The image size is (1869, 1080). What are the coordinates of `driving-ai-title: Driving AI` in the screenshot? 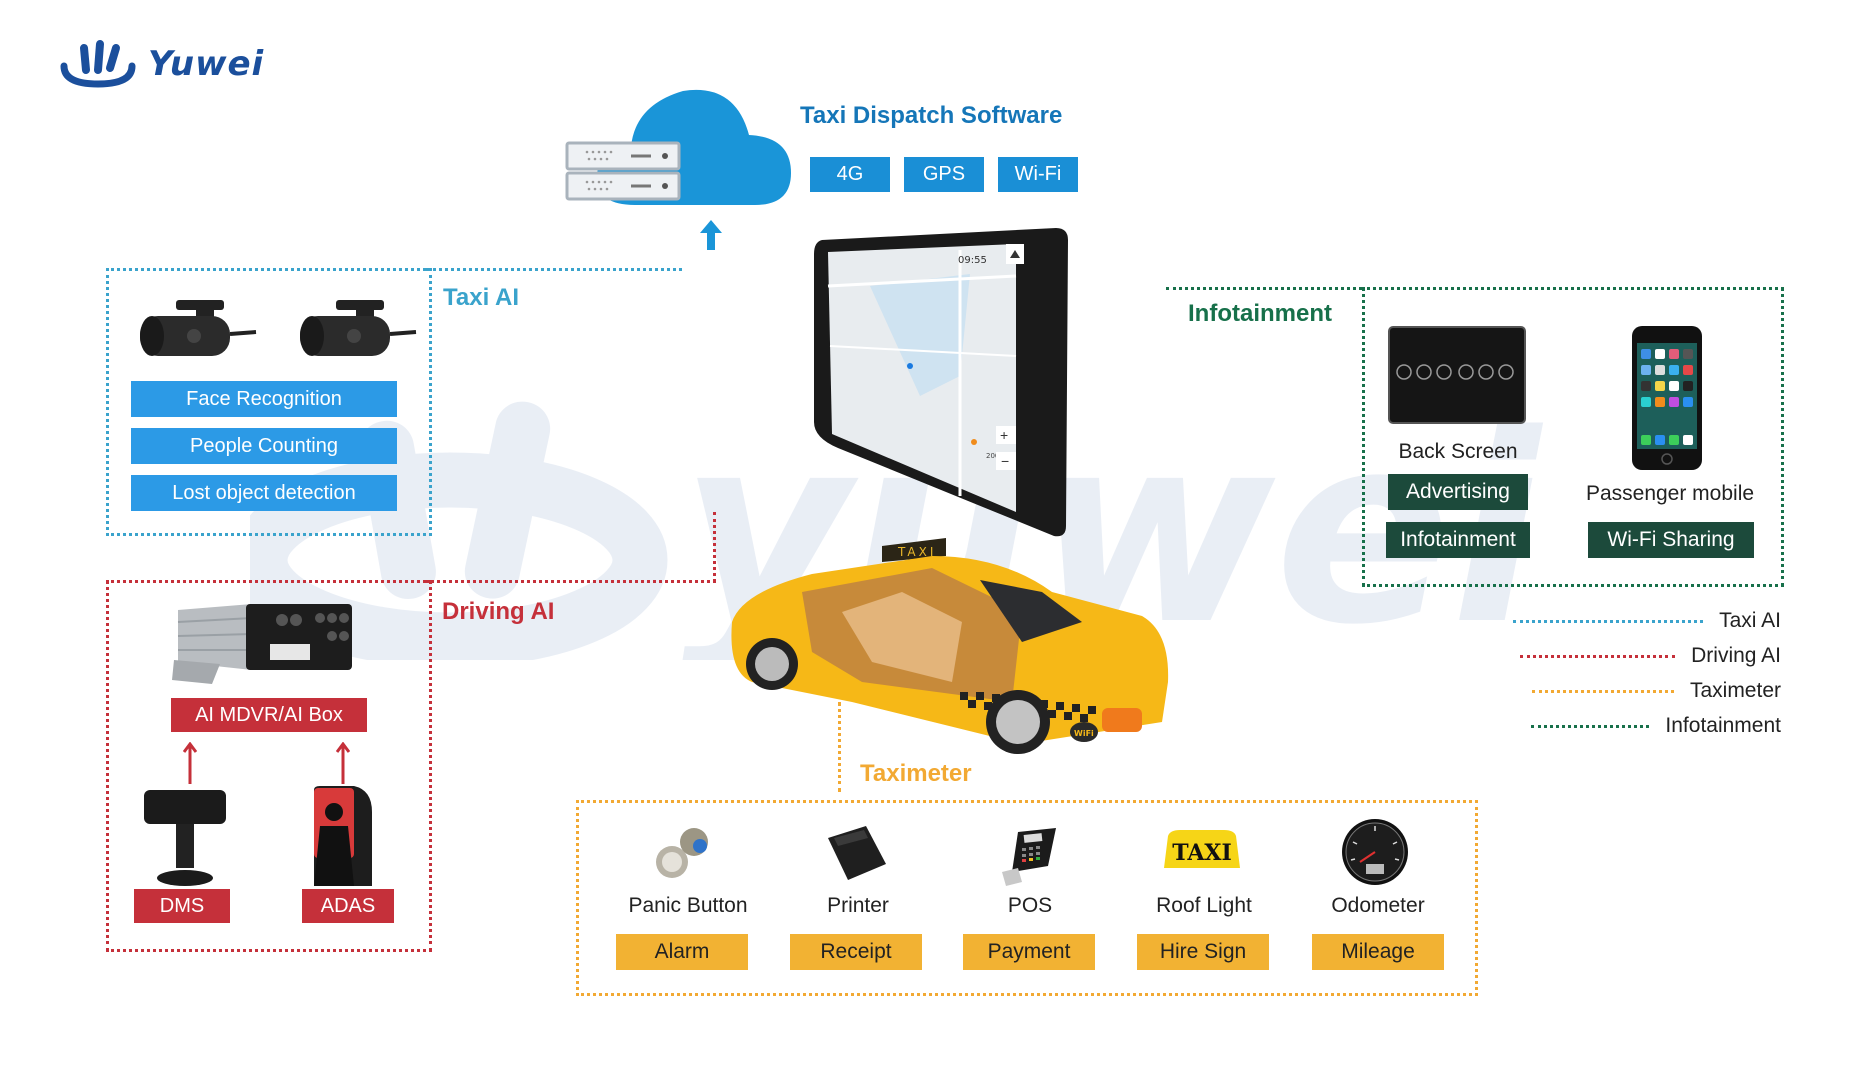 It's located at (498, 611).